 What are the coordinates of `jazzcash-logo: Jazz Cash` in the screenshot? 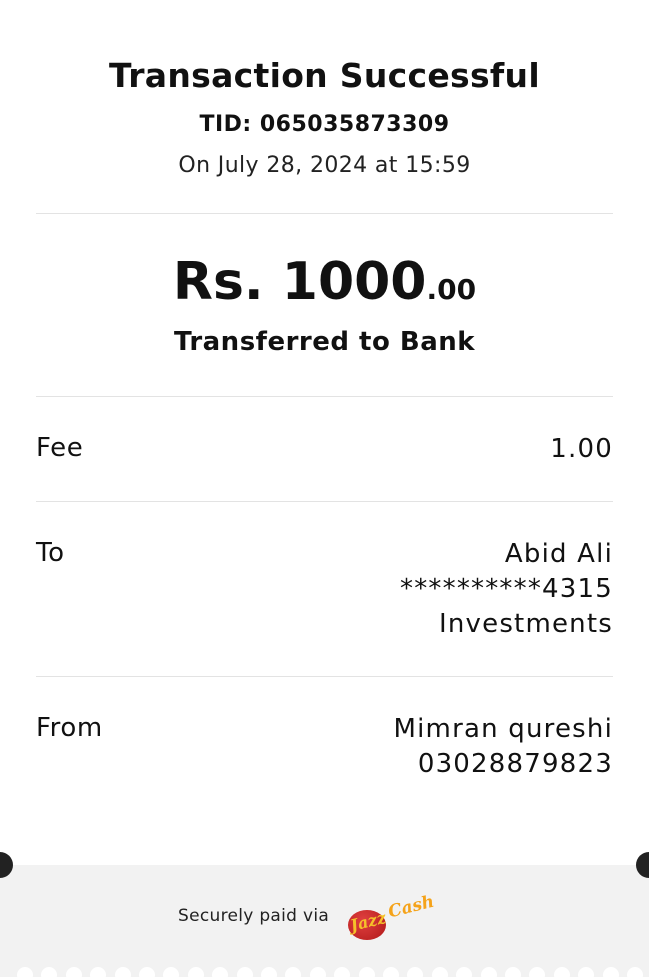 It's located at (391, 916).